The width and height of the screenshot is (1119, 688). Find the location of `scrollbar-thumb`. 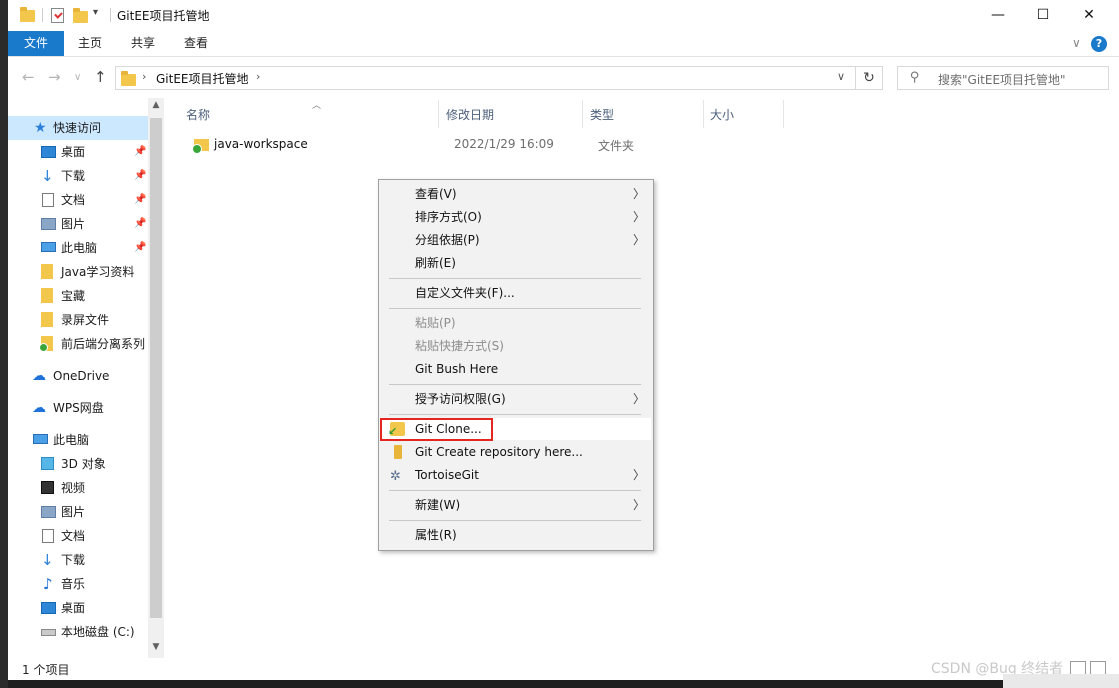

scrollbar-thumb is located at coordinates (156, 368).